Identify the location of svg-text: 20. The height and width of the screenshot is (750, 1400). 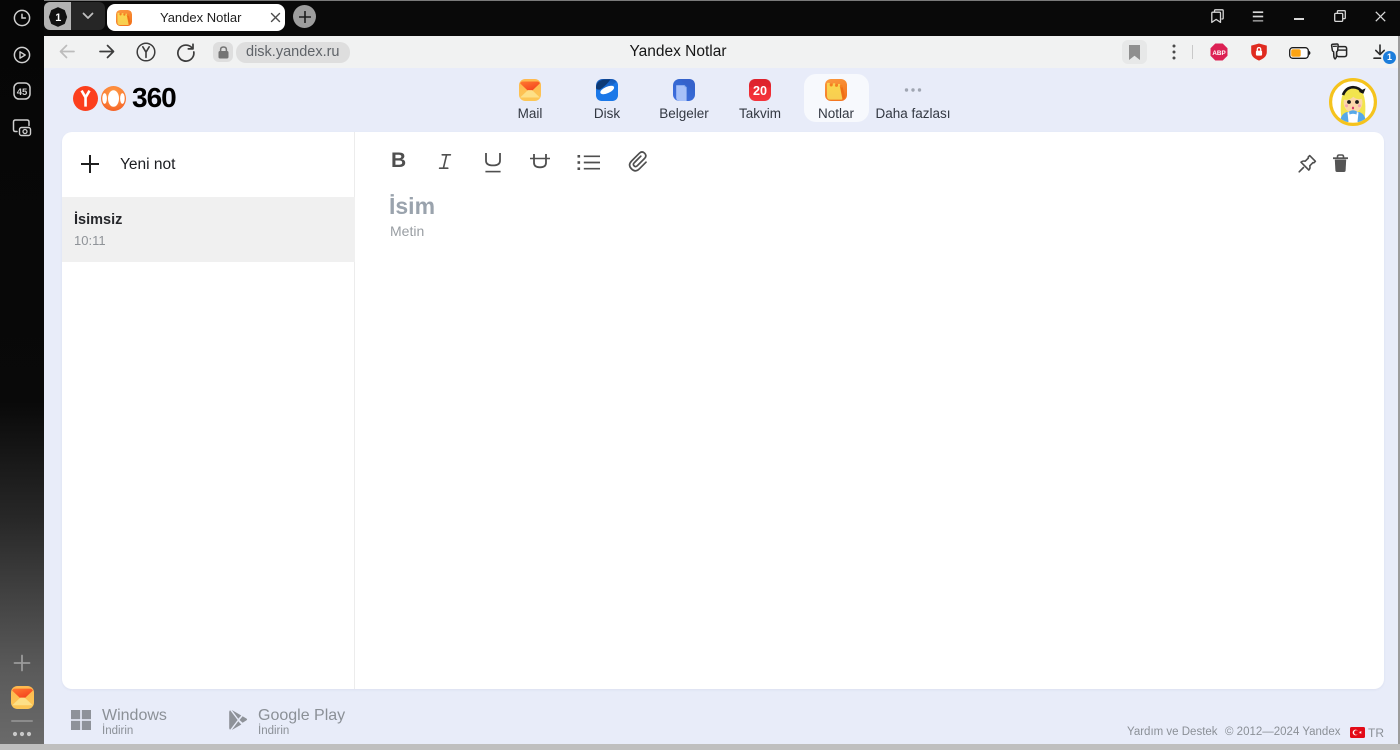
(760, 91).